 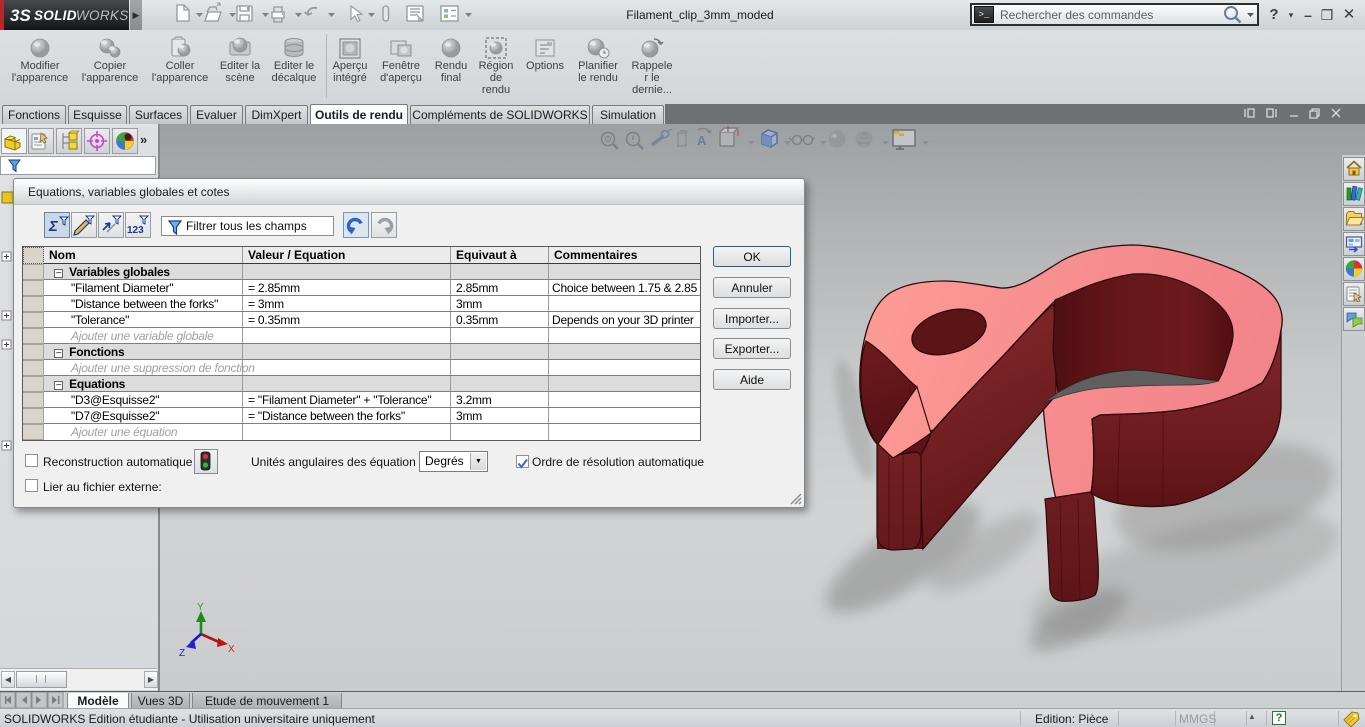 I want to click on svg-text: Région, so click(x=496, y=66).